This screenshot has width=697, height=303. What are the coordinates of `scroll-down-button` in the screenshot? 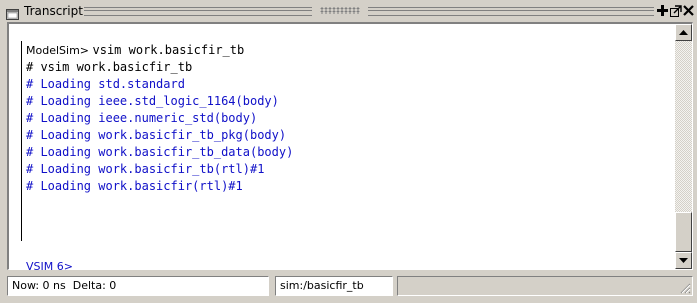 It's located at (683, 260).